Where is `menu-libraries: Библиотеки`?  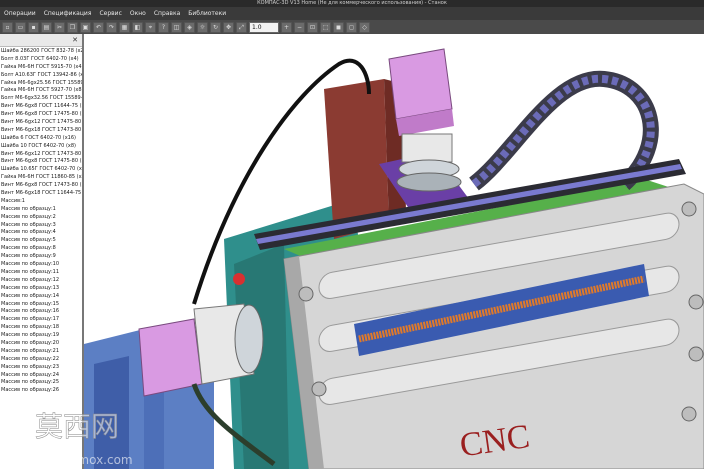
menu-libraries: Библиотеки is located at coordinates (207, 13).